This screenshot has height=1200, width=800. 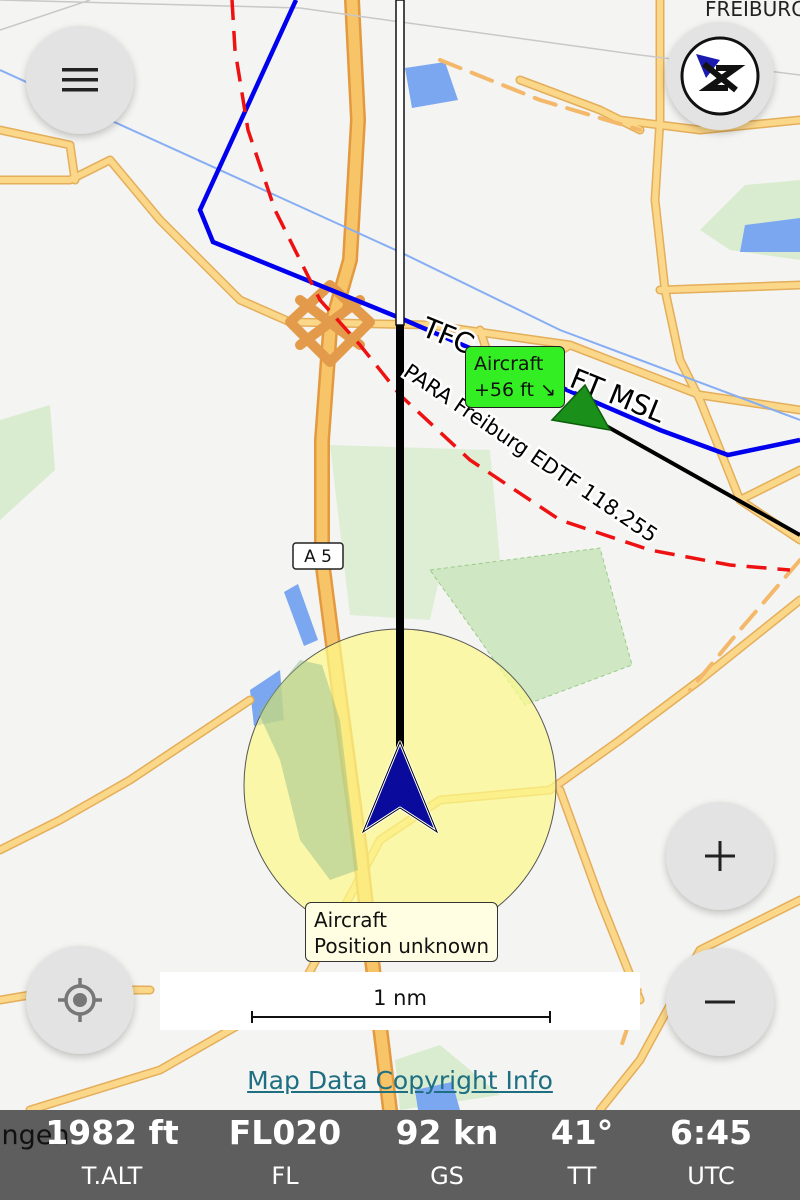 I want to click on svg-text: A 5, so click(x=318, y=557).